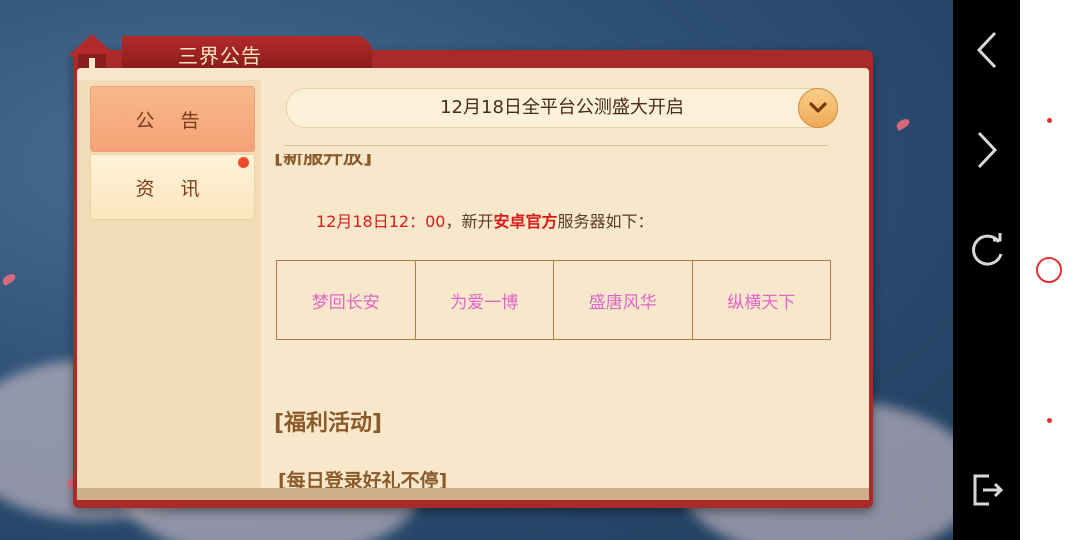 The width and height of the screenshot is (1080, 540). I want to click on tab-news-label: 资 讯, so click(172, 188).